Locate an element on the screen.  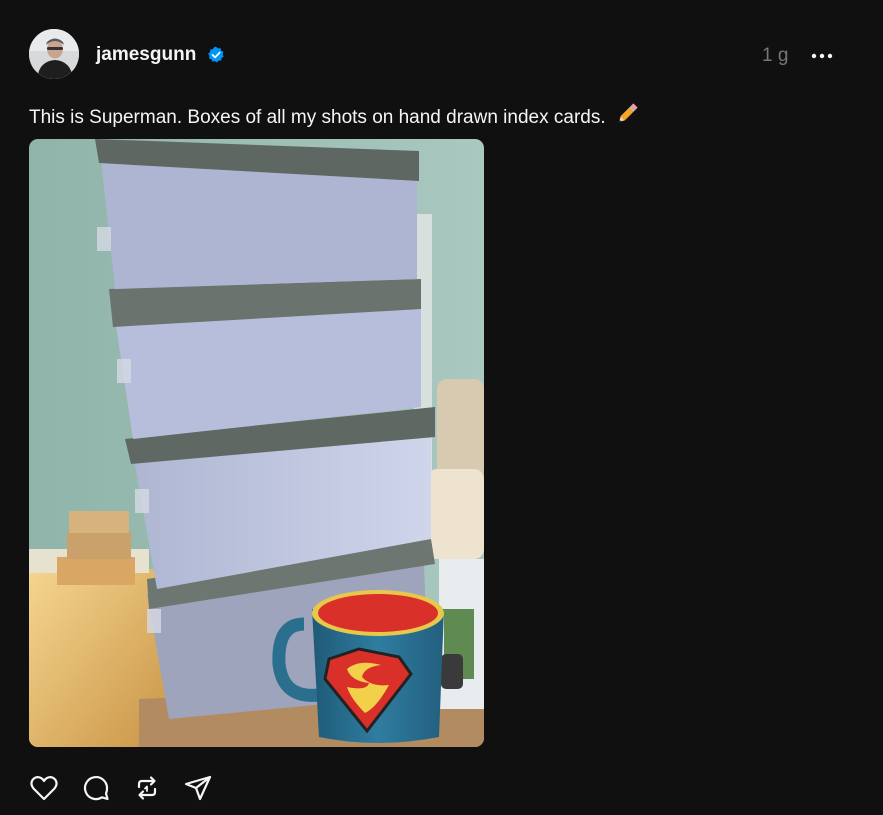
post-timestamp: 1 g is located at coordinates (775, 55).